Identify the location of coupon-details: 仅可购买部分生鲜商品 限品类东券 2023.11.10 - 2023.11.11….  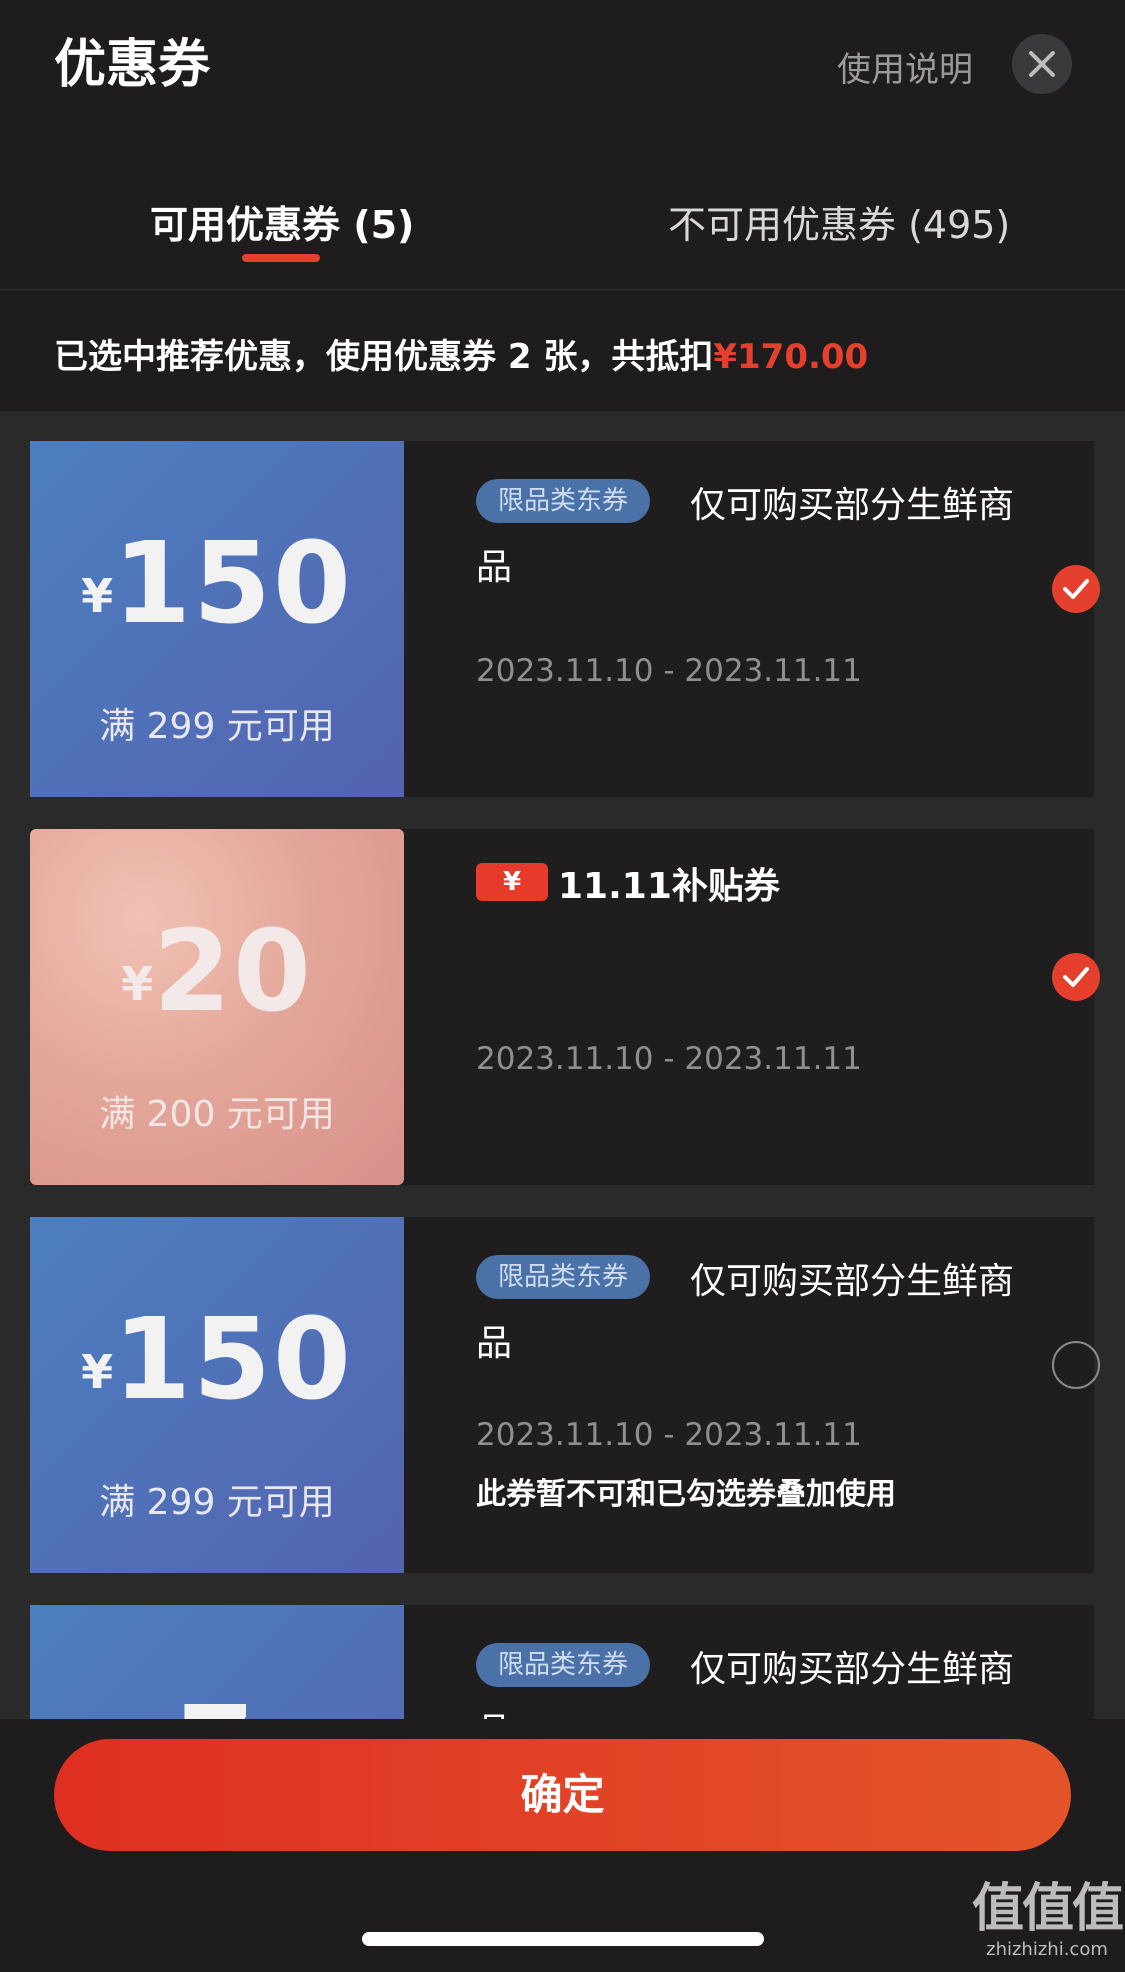
(752, 1395).